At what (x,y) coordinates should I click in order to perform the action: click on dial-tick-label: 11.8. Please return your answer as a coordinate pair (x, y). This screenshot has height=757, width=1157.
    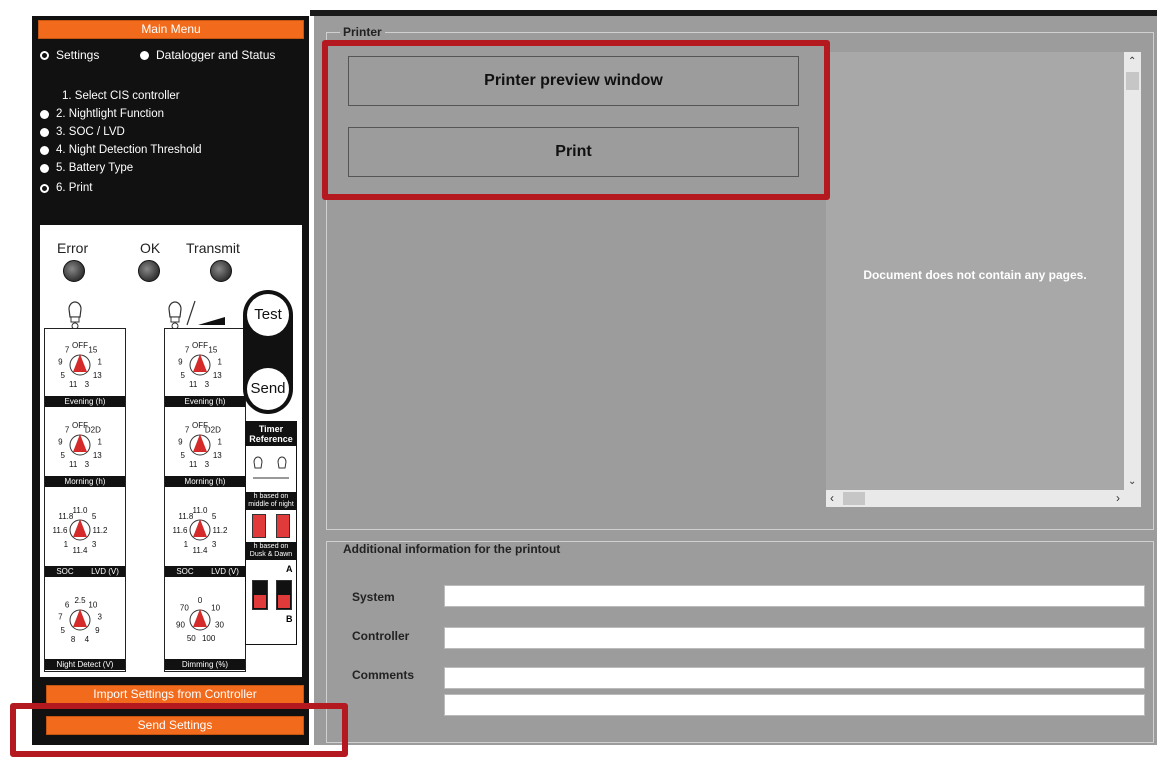
    Looking at the image, I should click on (186, 516).